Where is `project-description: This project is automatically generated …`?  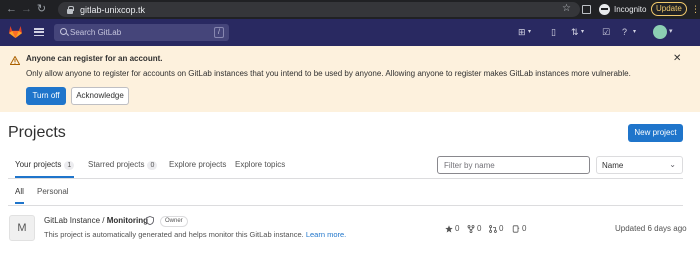 project-description: This project is automatically generated … is located at coordinates (195, 234).